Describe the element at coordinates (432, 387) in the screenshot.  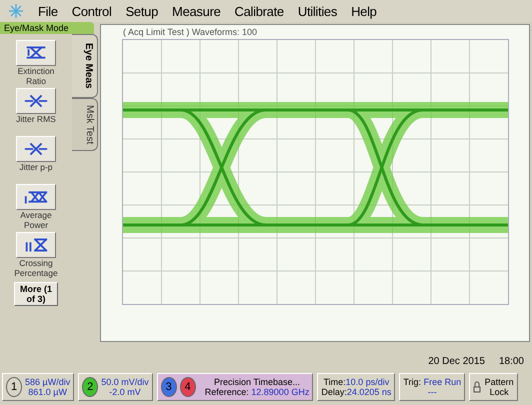
I see `trigger-button: Trig: Free Run ---` at that location.